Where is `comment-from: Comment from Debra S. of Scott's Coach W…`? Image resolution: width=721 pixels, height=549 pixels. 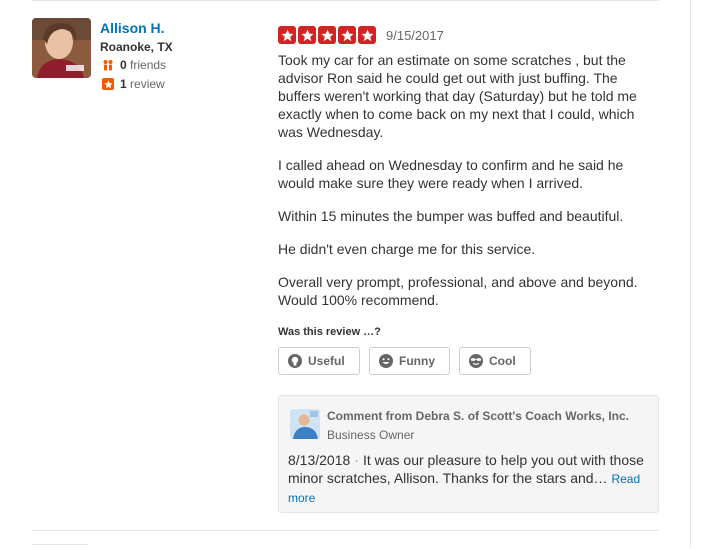
comment-from: Comment from Debra S. of Scott's Coach W… is located at coordinates (478, 416).